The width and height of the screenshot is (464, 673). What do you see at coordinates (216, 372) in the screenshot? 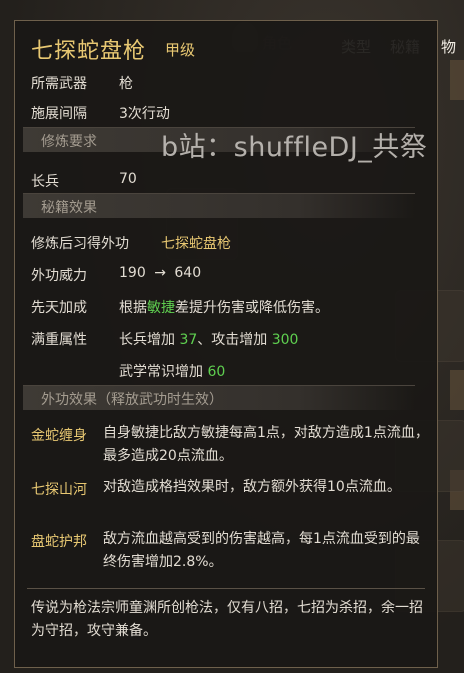
I see `full-attr-c-value: 60` at bounding box center [216, 372].